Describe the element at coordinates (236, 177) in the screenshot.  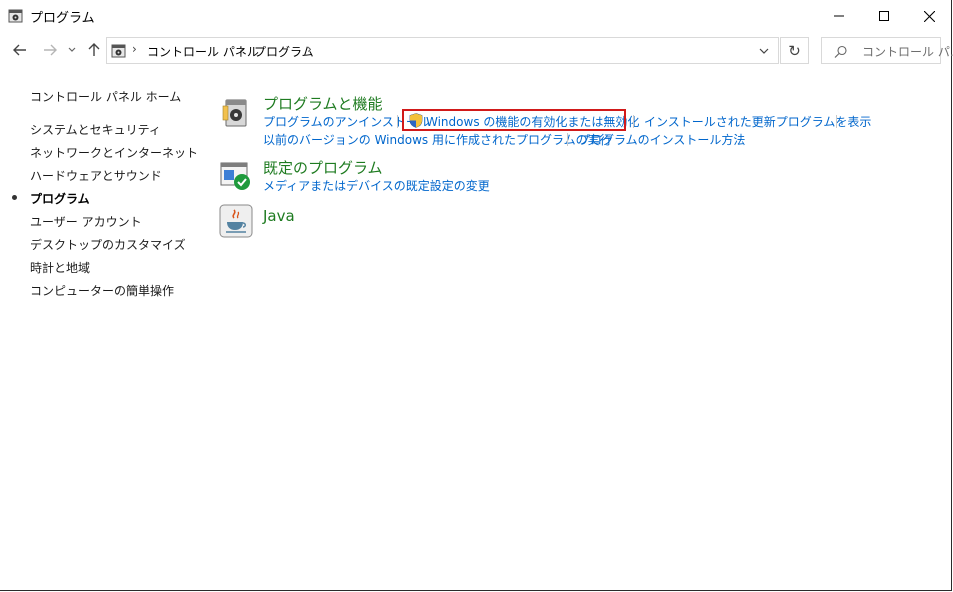
I see `default-programs-icon` at that location.